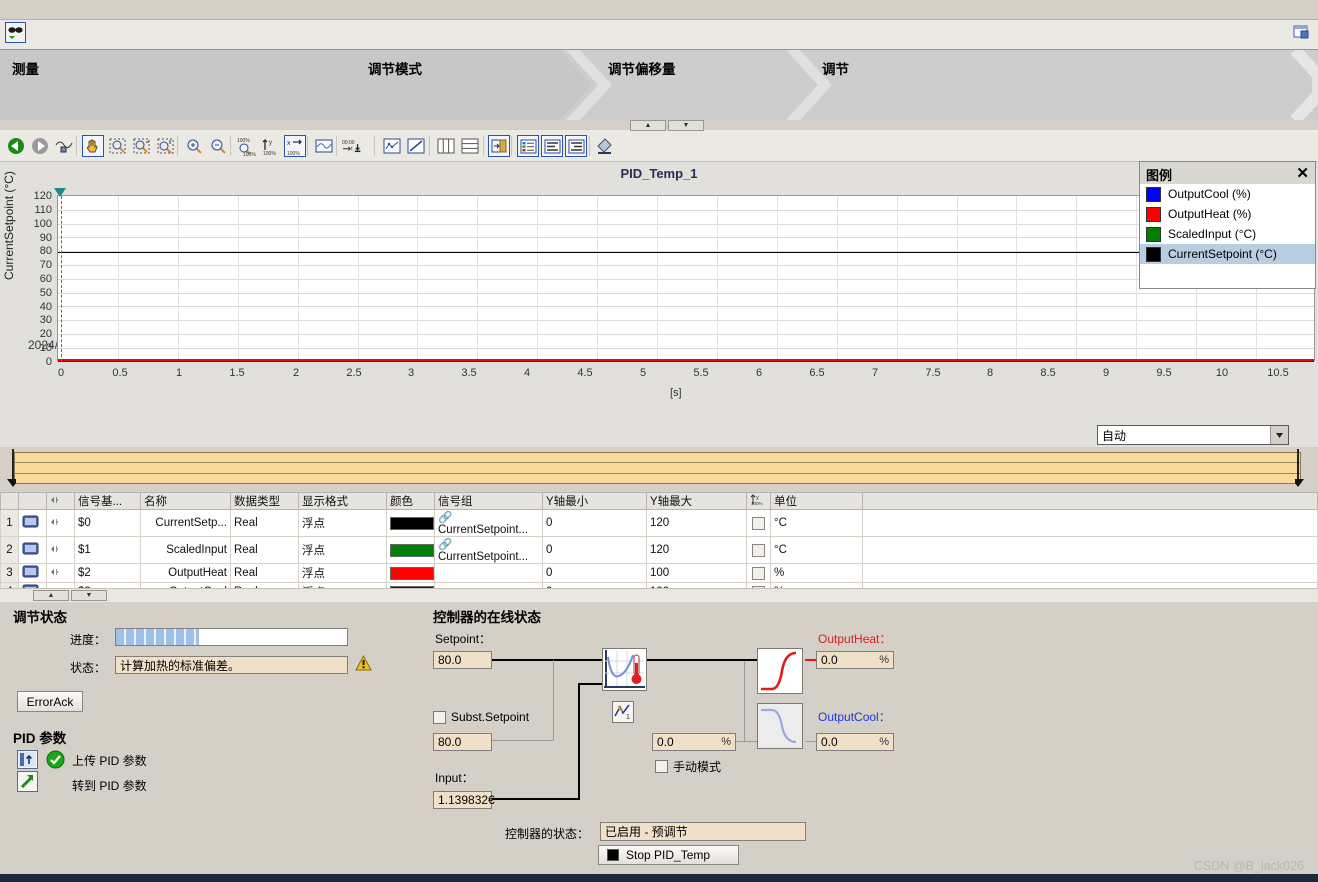 The image size is (1318, 882). I want to click on legend-list-icon, so click(528, 146).